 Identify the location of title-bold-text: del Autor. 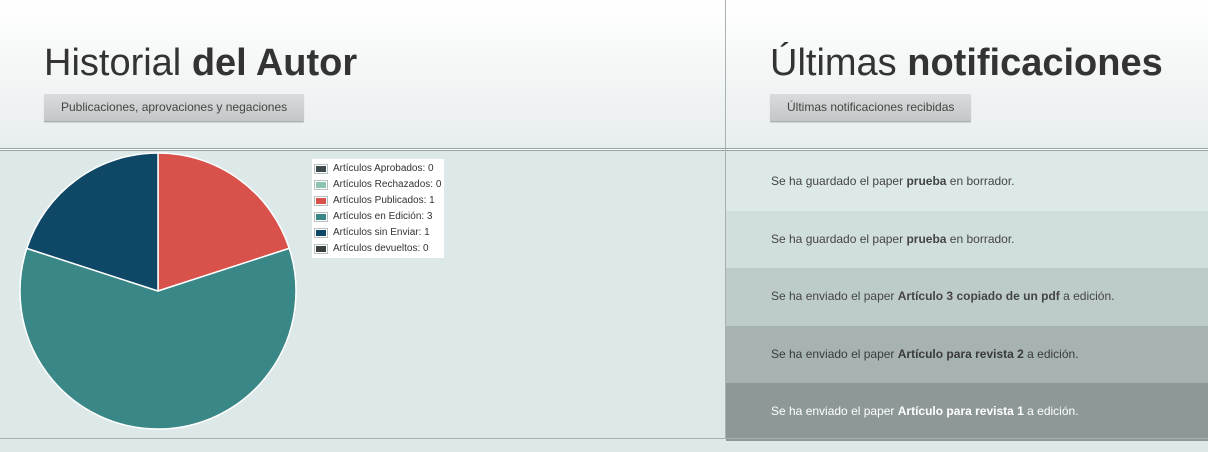
(274, 63).